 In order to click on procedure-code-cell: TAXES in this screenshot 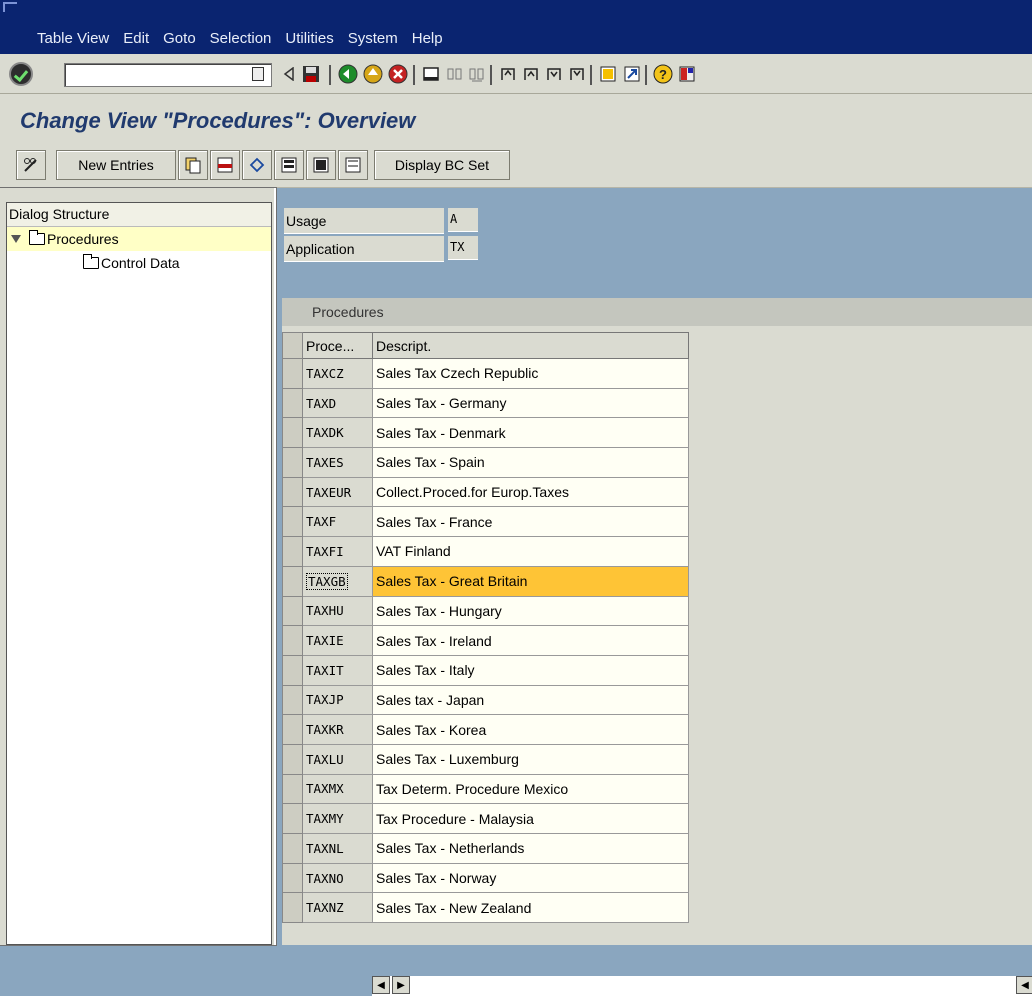, I will do `click(337, 462)`.